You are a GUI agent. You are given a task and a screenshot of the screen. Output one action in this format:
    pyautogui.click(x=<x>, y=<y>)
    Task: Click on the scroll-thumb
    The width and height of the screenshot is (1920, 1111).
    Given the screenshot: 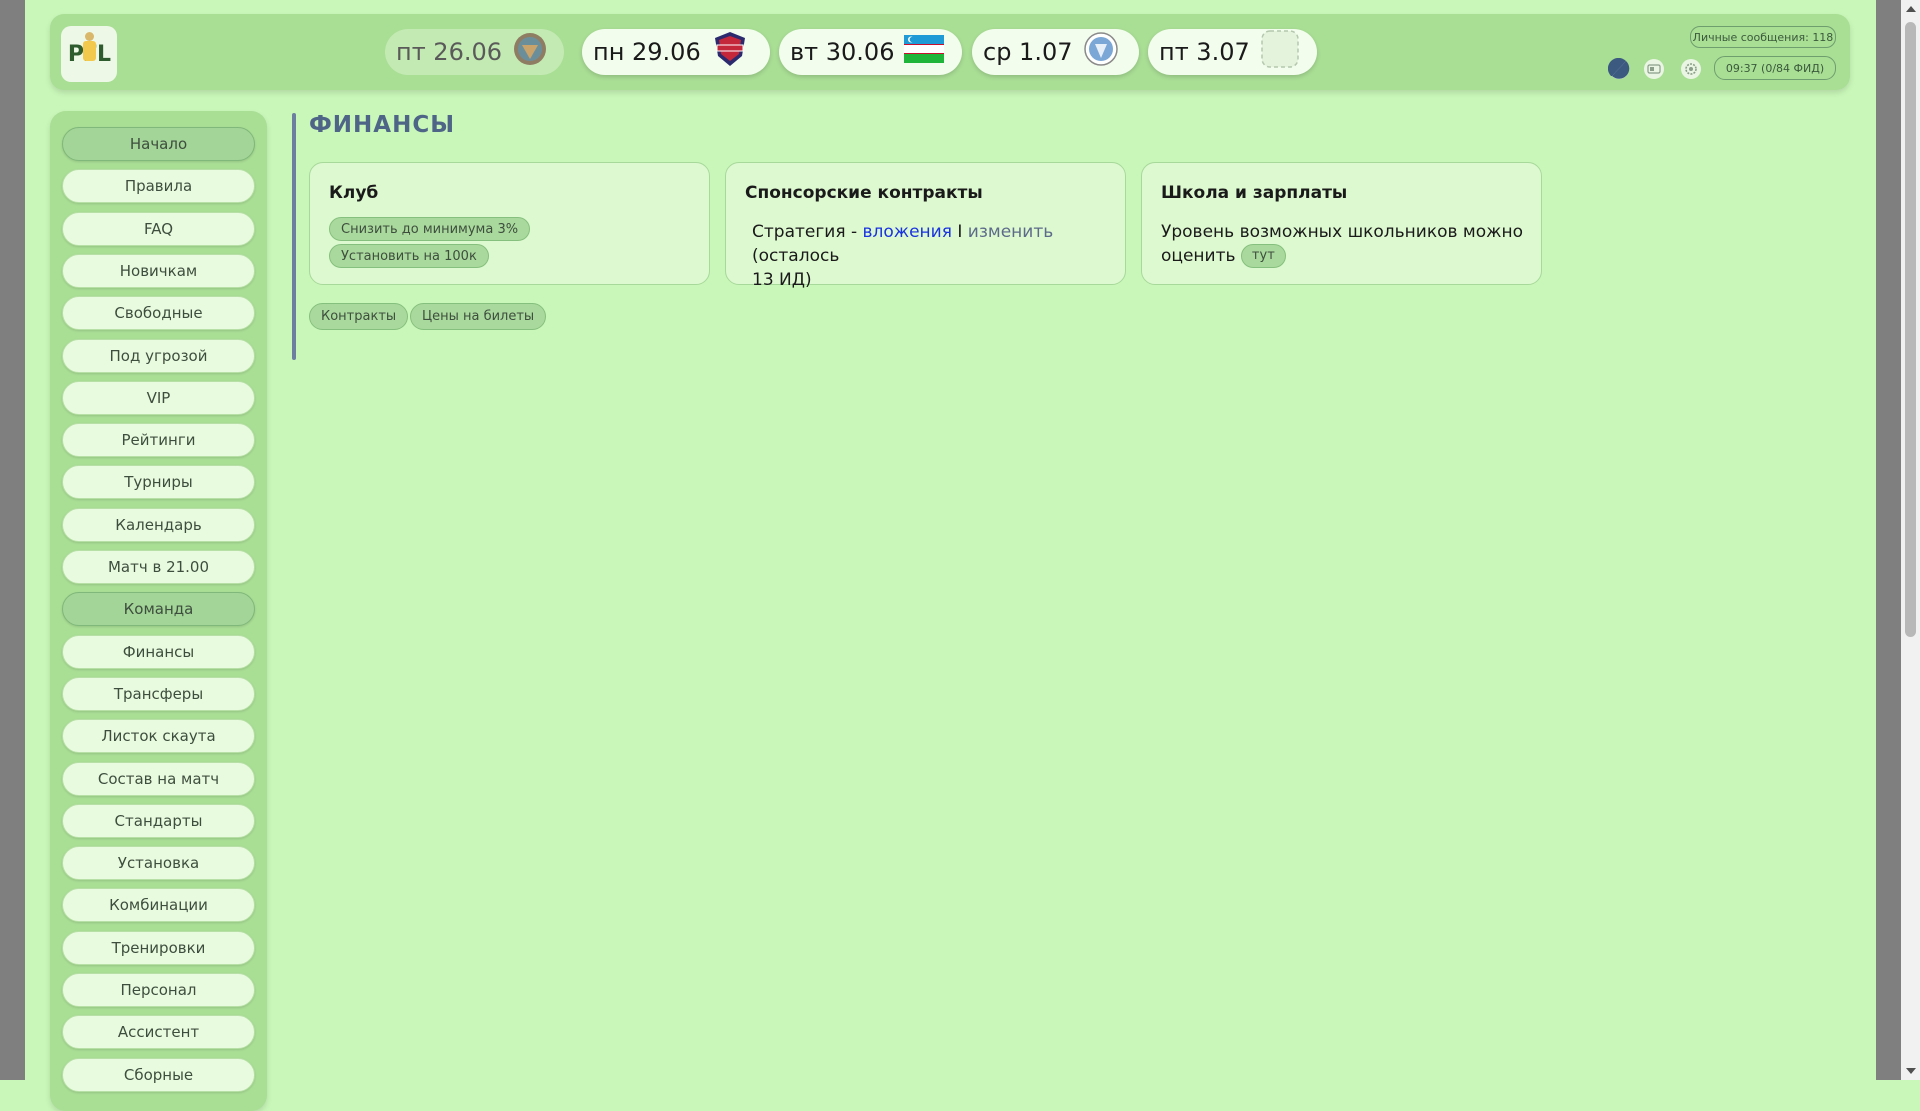 What is the action you would take?
    pyautogui.click(x=1910, y=329)
    